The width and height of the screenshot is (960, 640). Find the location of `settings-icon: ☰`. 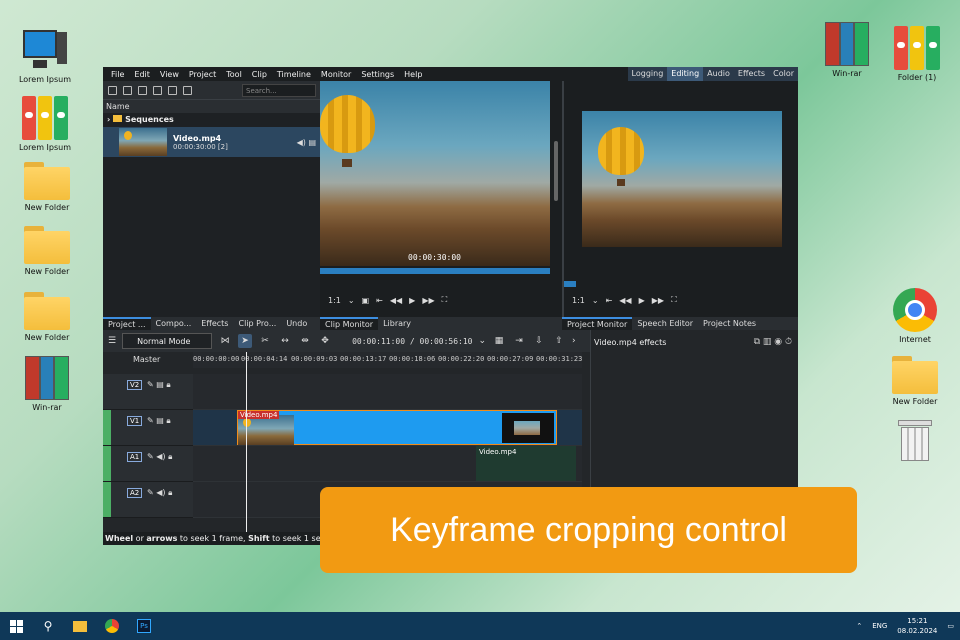

settings-icon: ☰ is located at coordinates (112, 341).